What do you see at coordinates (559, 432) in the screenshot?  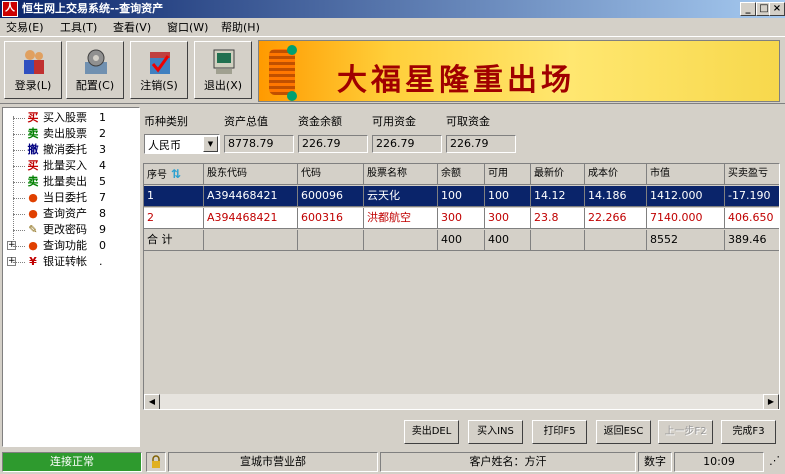 I see `print-button: 打印F5` at bounding box center [559, 432].